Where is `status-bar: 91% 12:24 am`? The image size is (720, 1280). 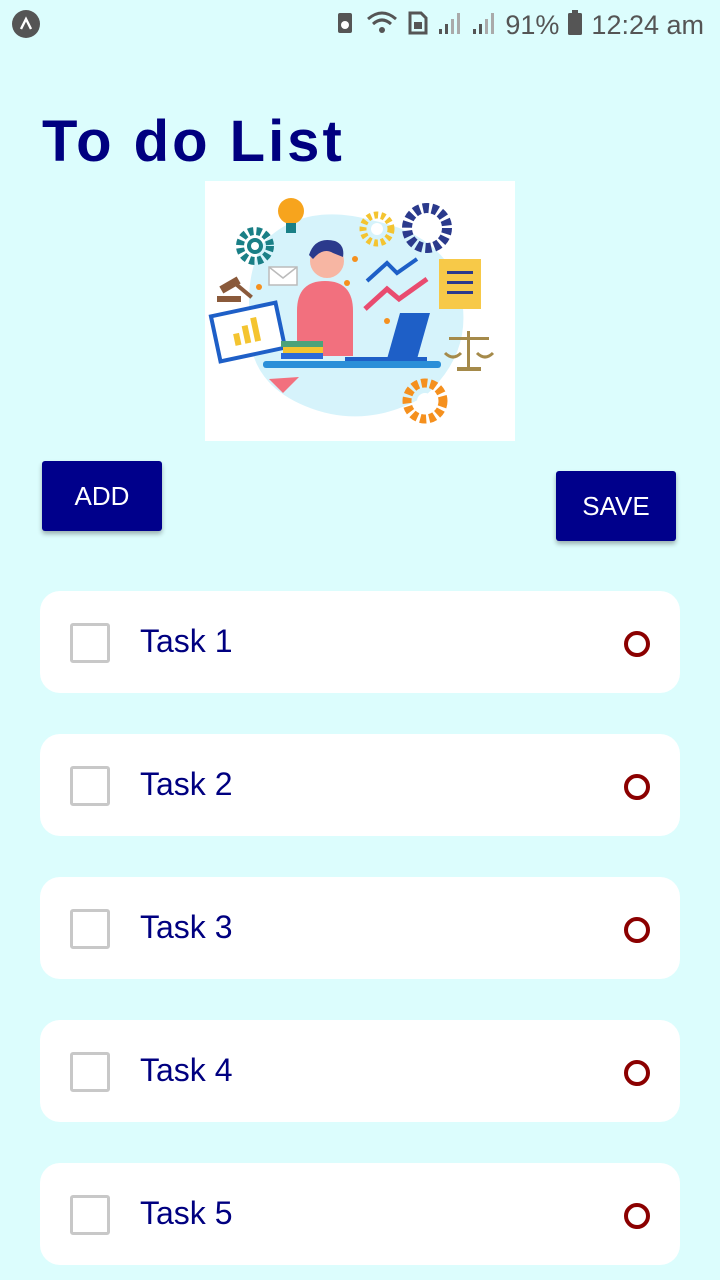 status-bar: 91% 12:24 am is located at coordinates (360, 25).